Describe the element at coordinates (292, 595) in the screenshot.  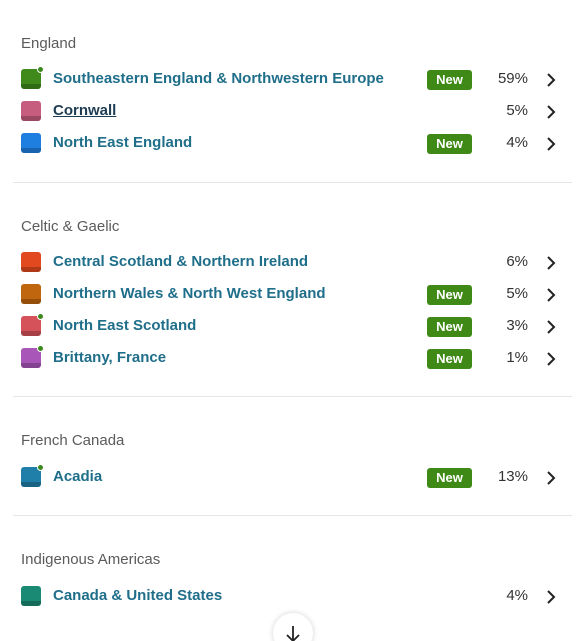
I see `region-row-canada-united-states: Canada & United States 4%` at that location.